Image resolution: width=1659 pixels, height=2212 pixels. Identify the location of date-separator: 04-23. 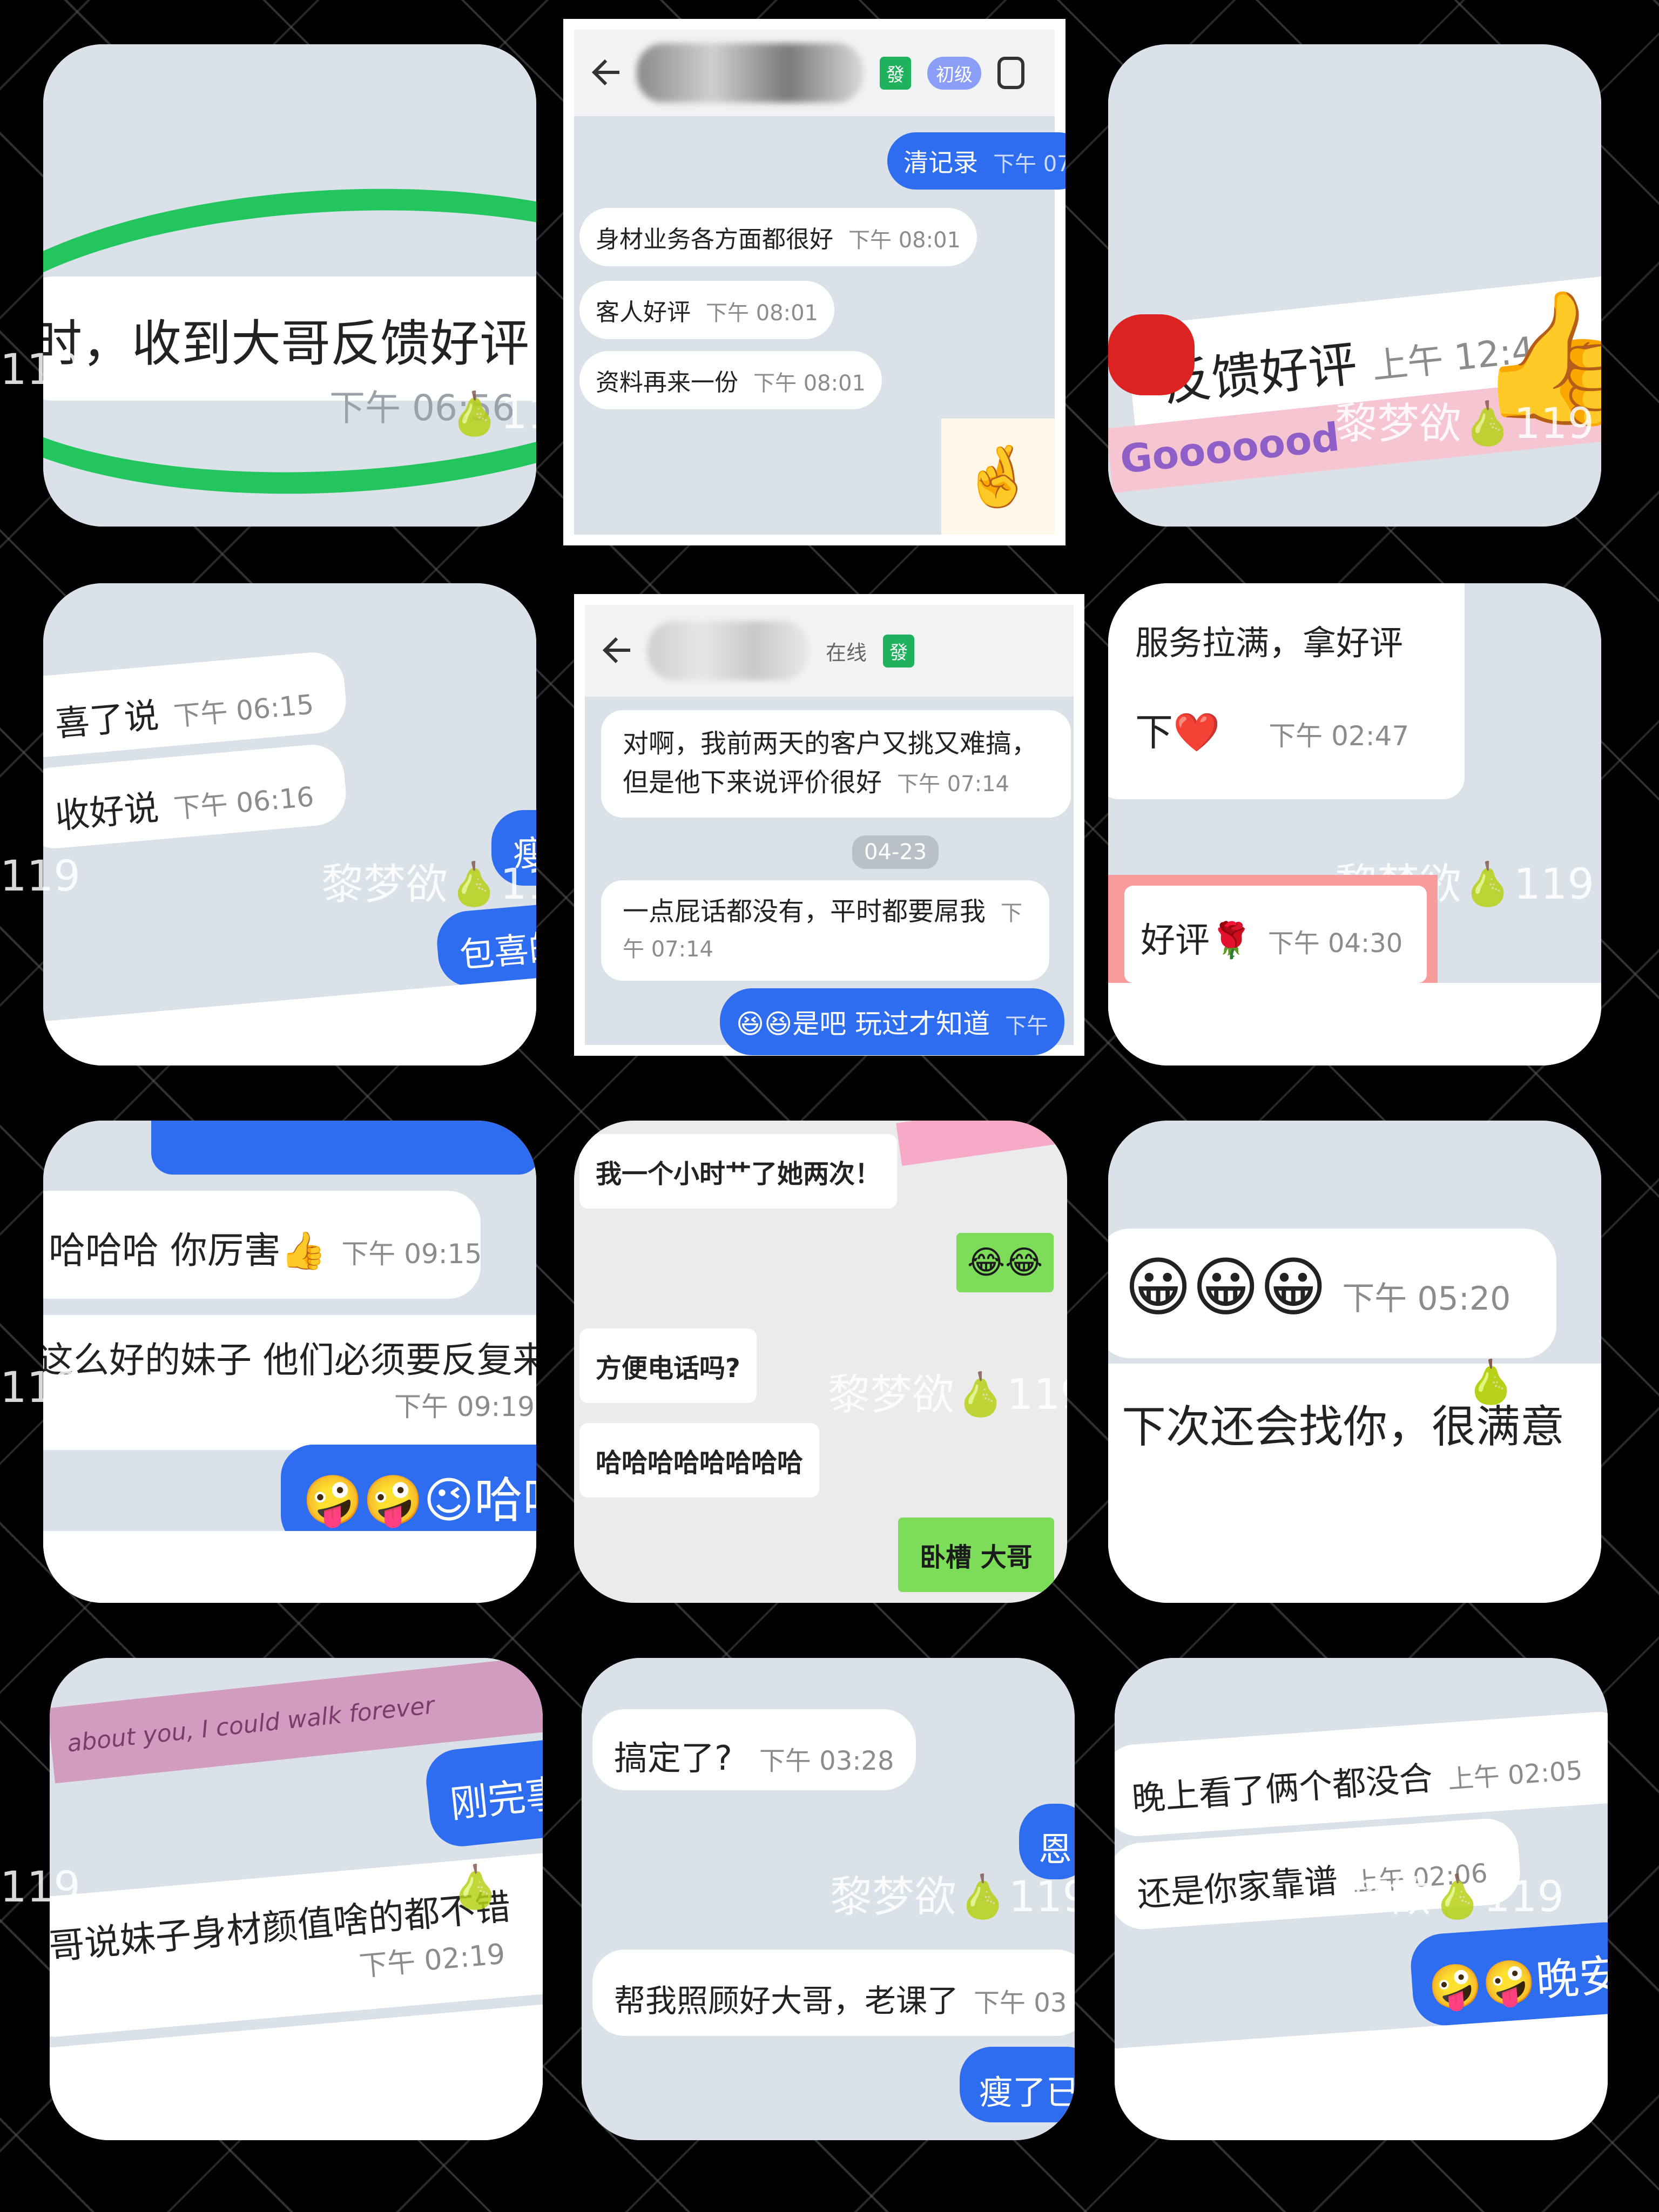
(895, 852).